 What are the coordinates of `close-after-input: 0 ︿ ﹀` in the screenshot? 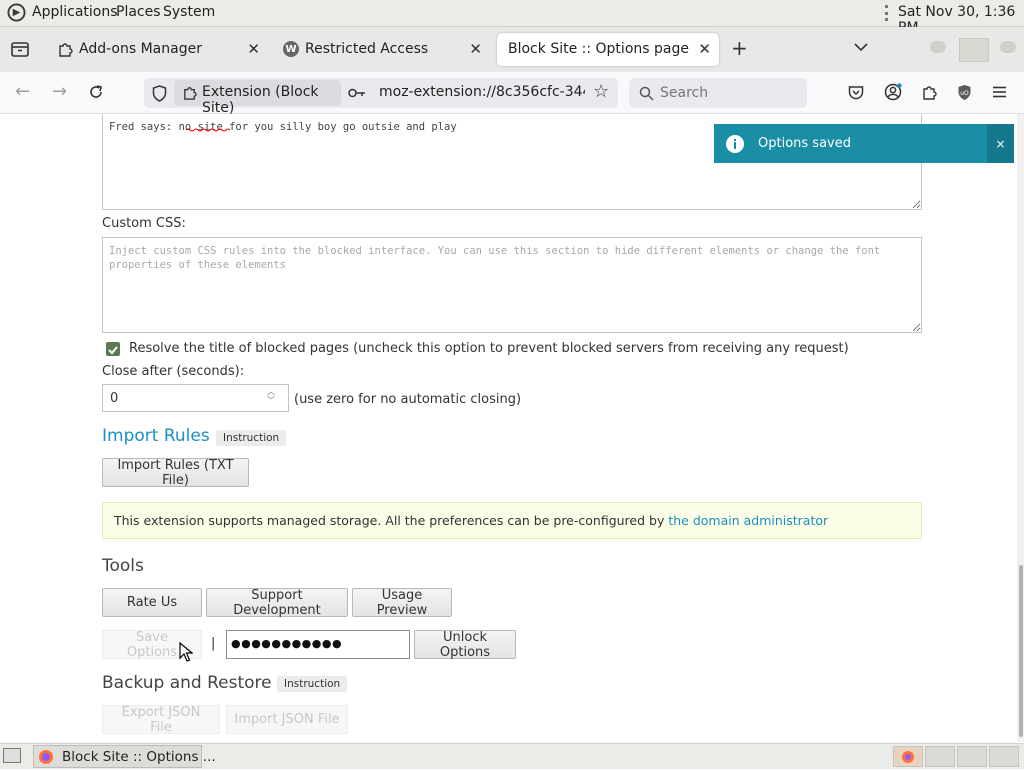 It's located at (195, 398).